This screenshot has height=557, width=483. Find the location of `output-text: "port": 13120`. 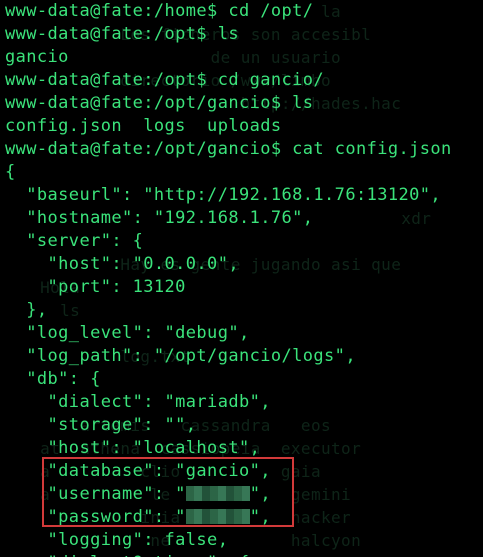

output-text: "port": 13120 is located at coordinates (95, 287).